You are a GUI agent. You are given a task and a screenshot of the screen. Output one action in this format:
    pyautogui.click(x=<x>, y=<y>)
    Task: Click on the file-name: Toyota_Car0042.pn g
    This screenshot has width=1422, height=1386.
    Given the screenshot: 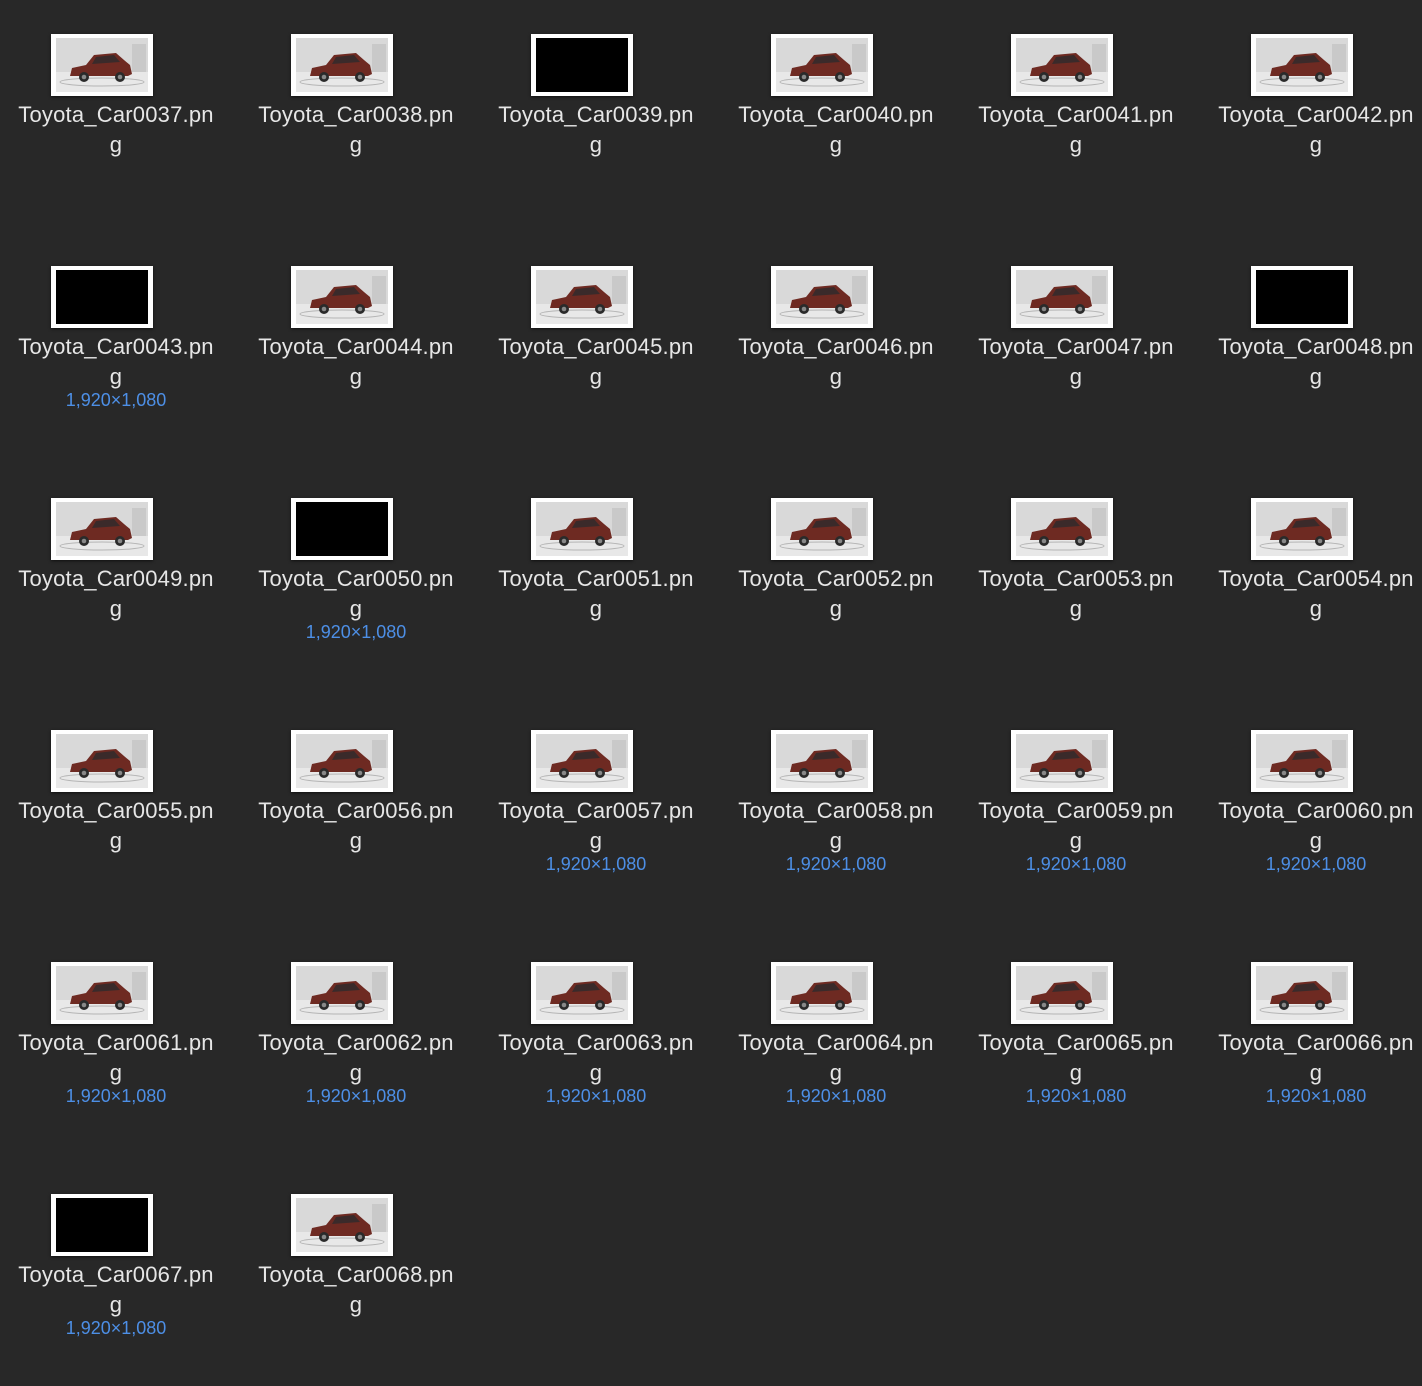 What is the action you would take?
    pyautogui.click(x=1311, y=130)
    